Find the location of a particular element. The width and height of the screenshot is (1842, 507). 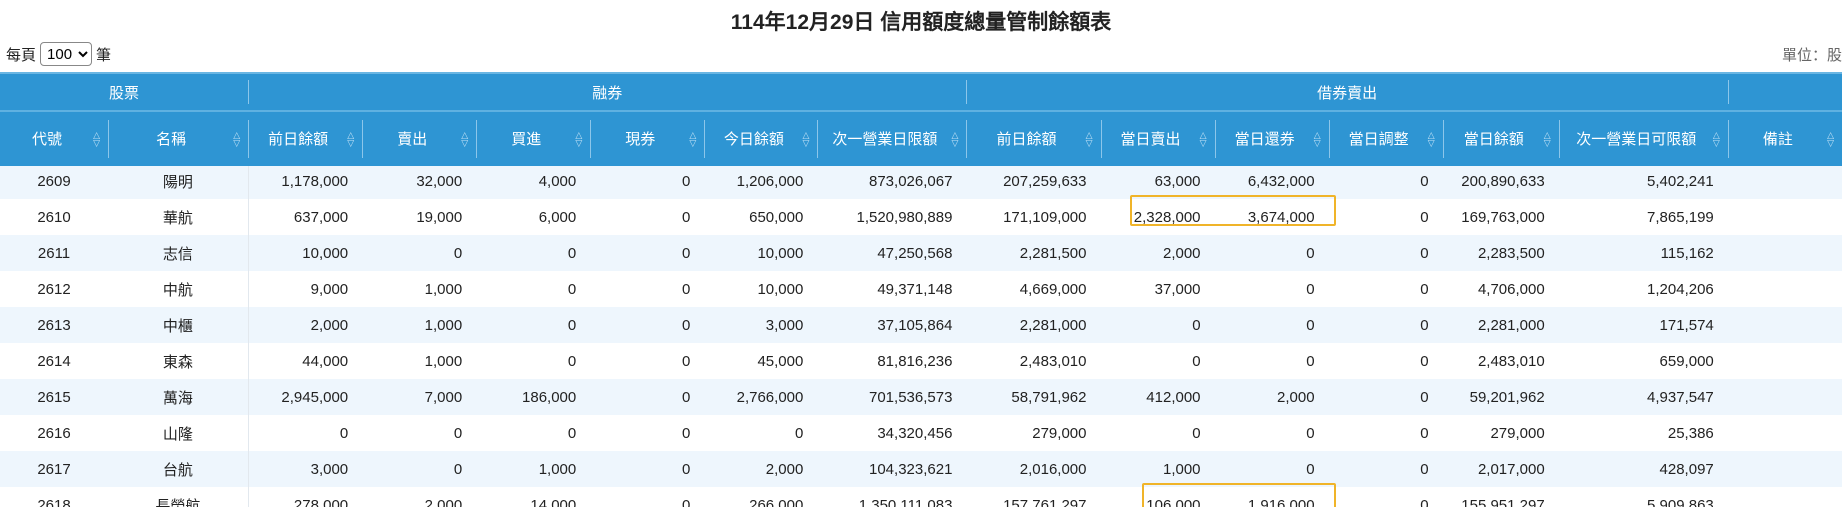

column-header-label: 次一營業日可限額 is located at coordinates (1636, 139).